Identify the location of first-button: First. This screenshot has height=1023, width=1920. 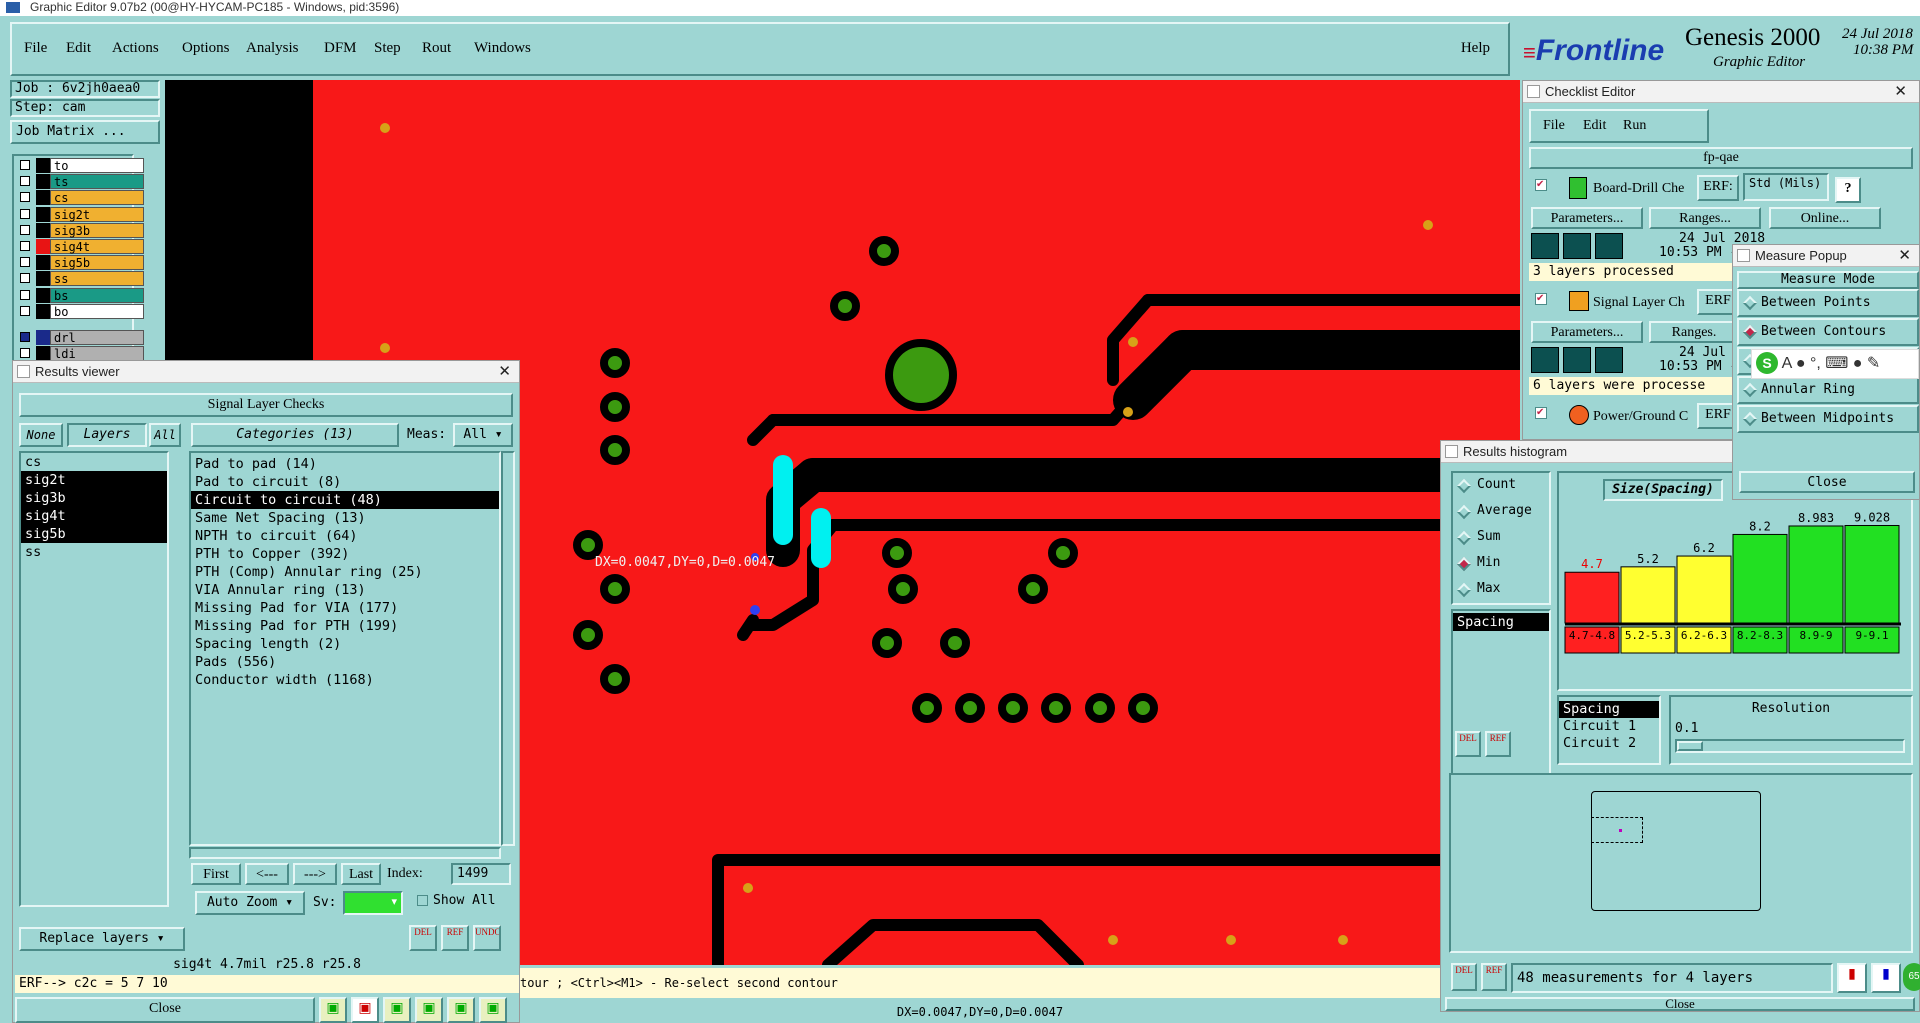
(216, 874).